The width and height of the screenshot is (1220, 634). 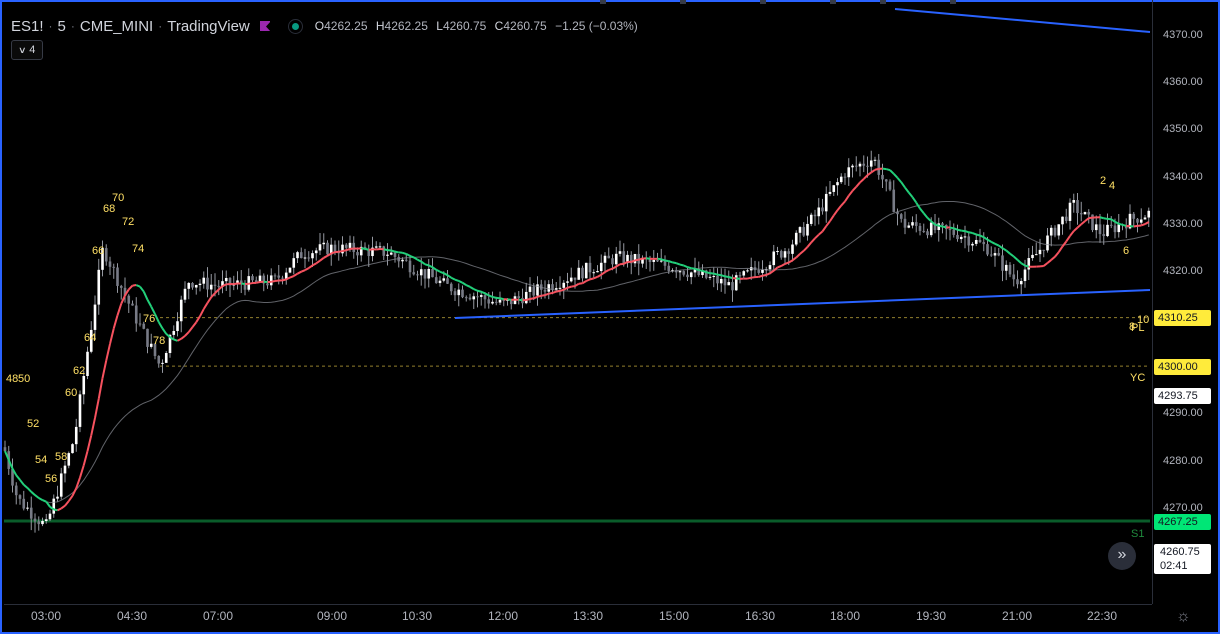 I want to click on low-value: 4260.75, so click(x=464, y=26).